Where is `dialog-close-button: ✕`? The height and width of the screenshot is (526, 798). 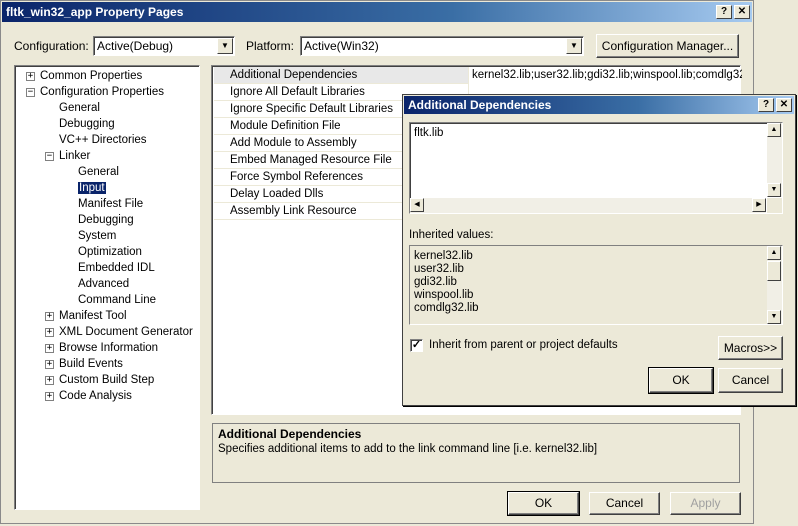 dialog-close-button: ✕ is located at coordinates (784, 105).